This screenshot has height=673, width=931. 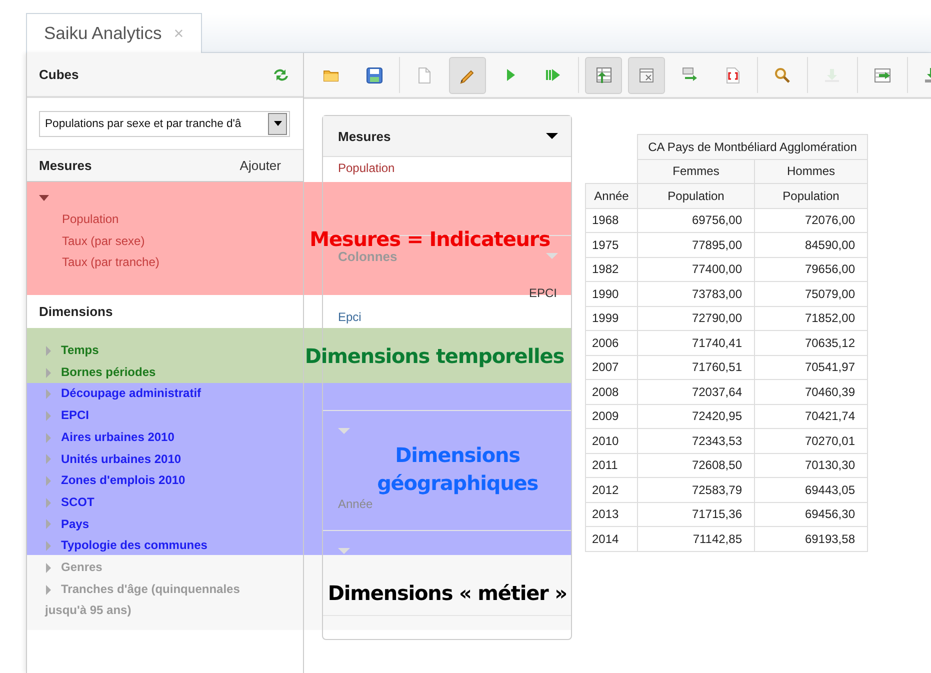 I want to click on dropdown-button, so click(x=277, y=123).